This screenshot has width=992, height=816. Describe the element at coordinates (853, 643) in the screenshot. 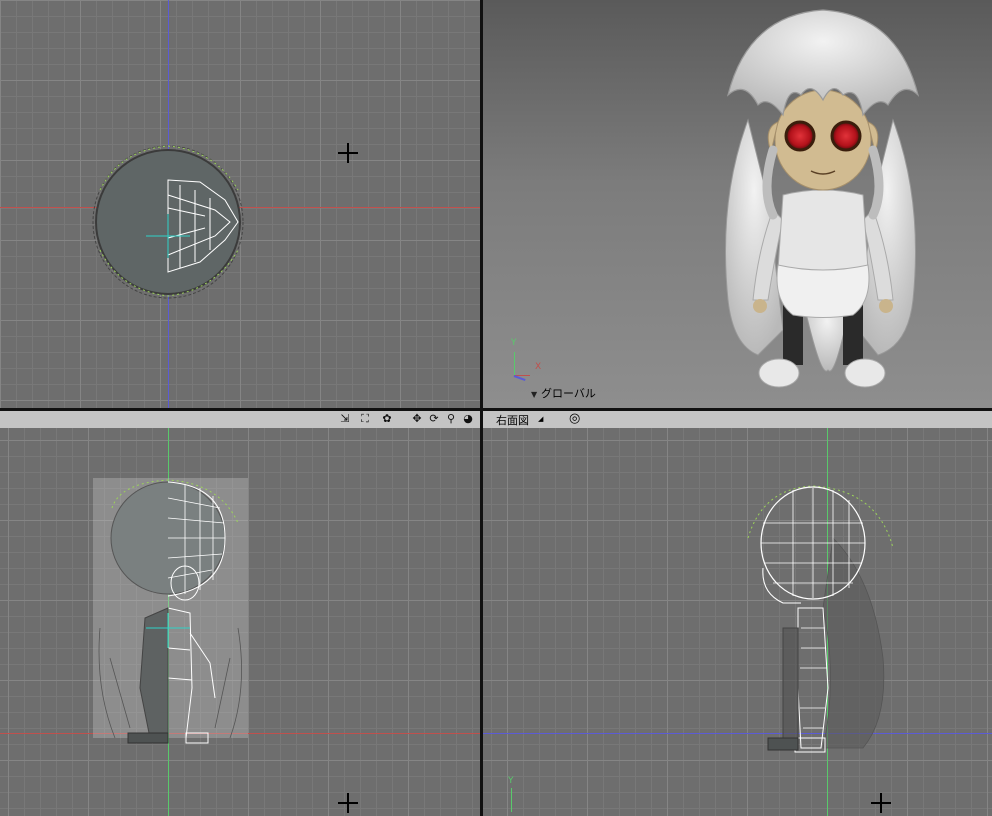

I see `hair-back-wire` at that location.